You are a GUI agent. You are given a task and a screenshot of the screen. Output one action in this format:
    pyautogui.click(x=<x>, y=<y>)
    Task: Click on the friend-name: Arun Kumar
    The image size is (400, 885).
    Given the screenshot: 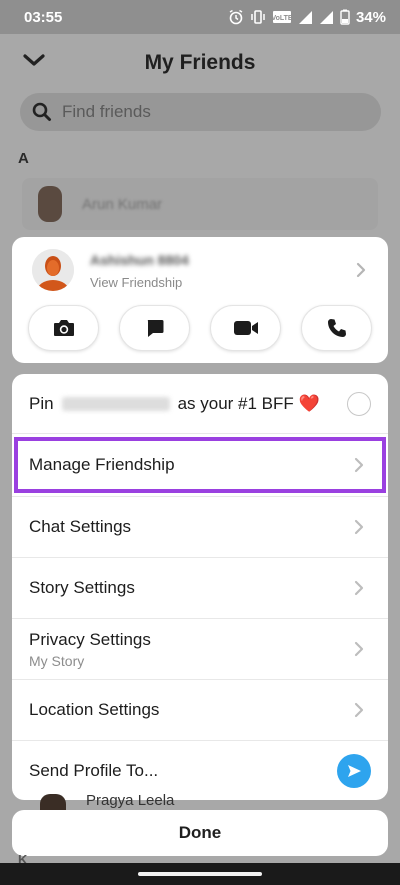 What is the action you would take?
    pyautogui.click(x=122, y=204)
    